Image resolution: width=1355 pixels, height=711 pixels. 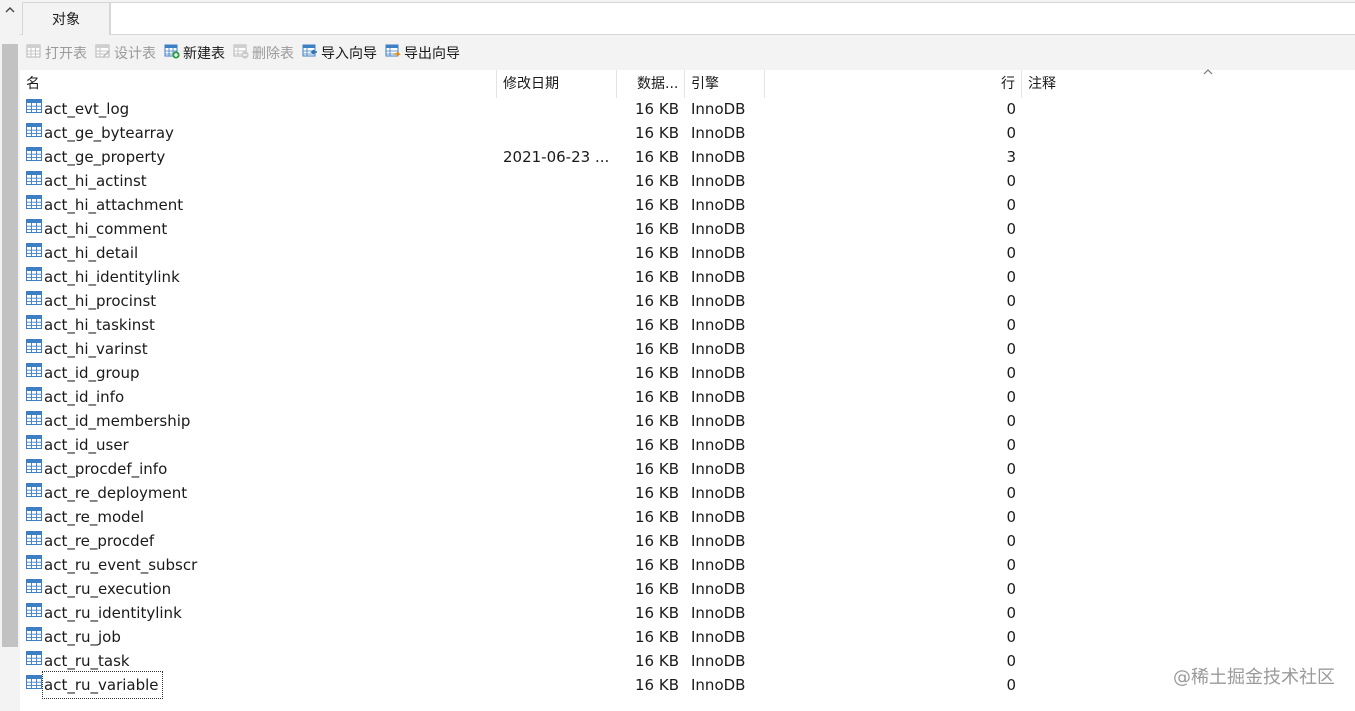 I want to click on table-row: act_id_membership 16 KB InnoDB 0, so click(x=687, y=421).